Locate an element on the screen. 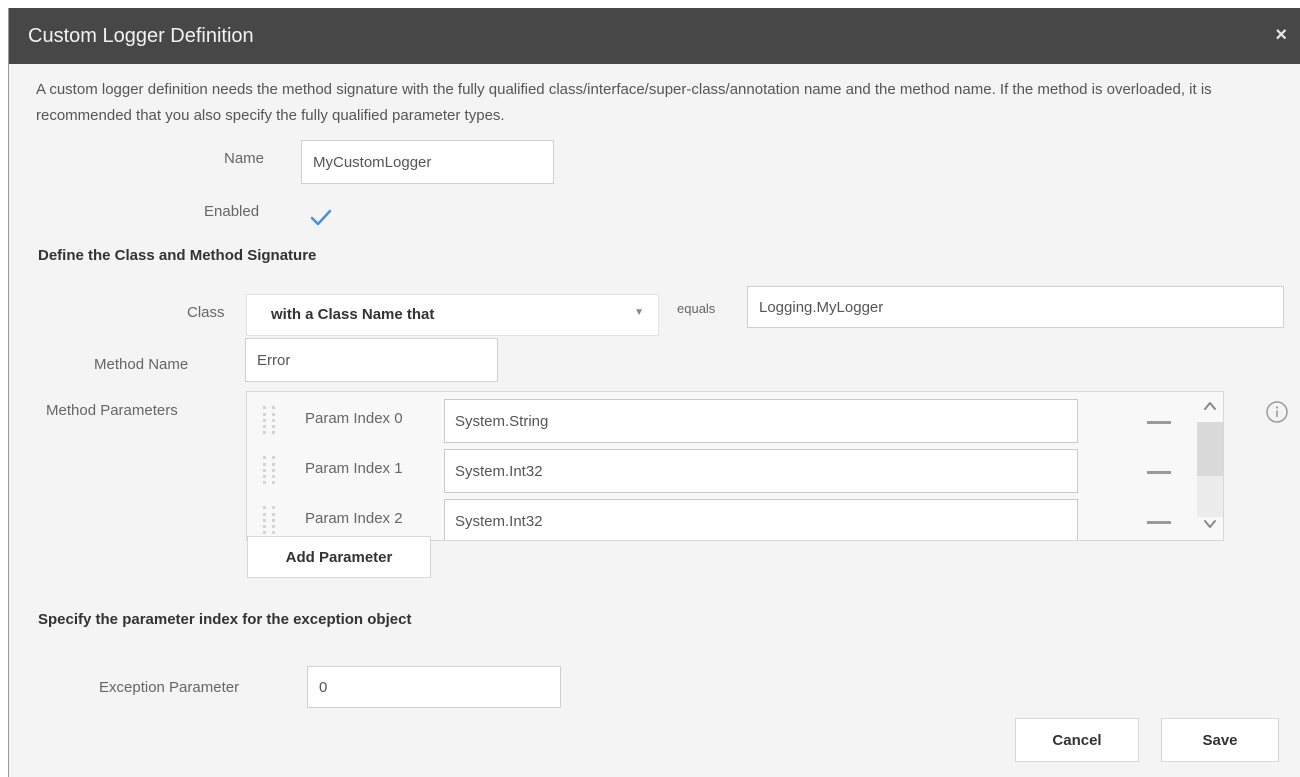 This screenshot has width=1300, height=777. operator-label: equals is located at coordinates (696, 308).